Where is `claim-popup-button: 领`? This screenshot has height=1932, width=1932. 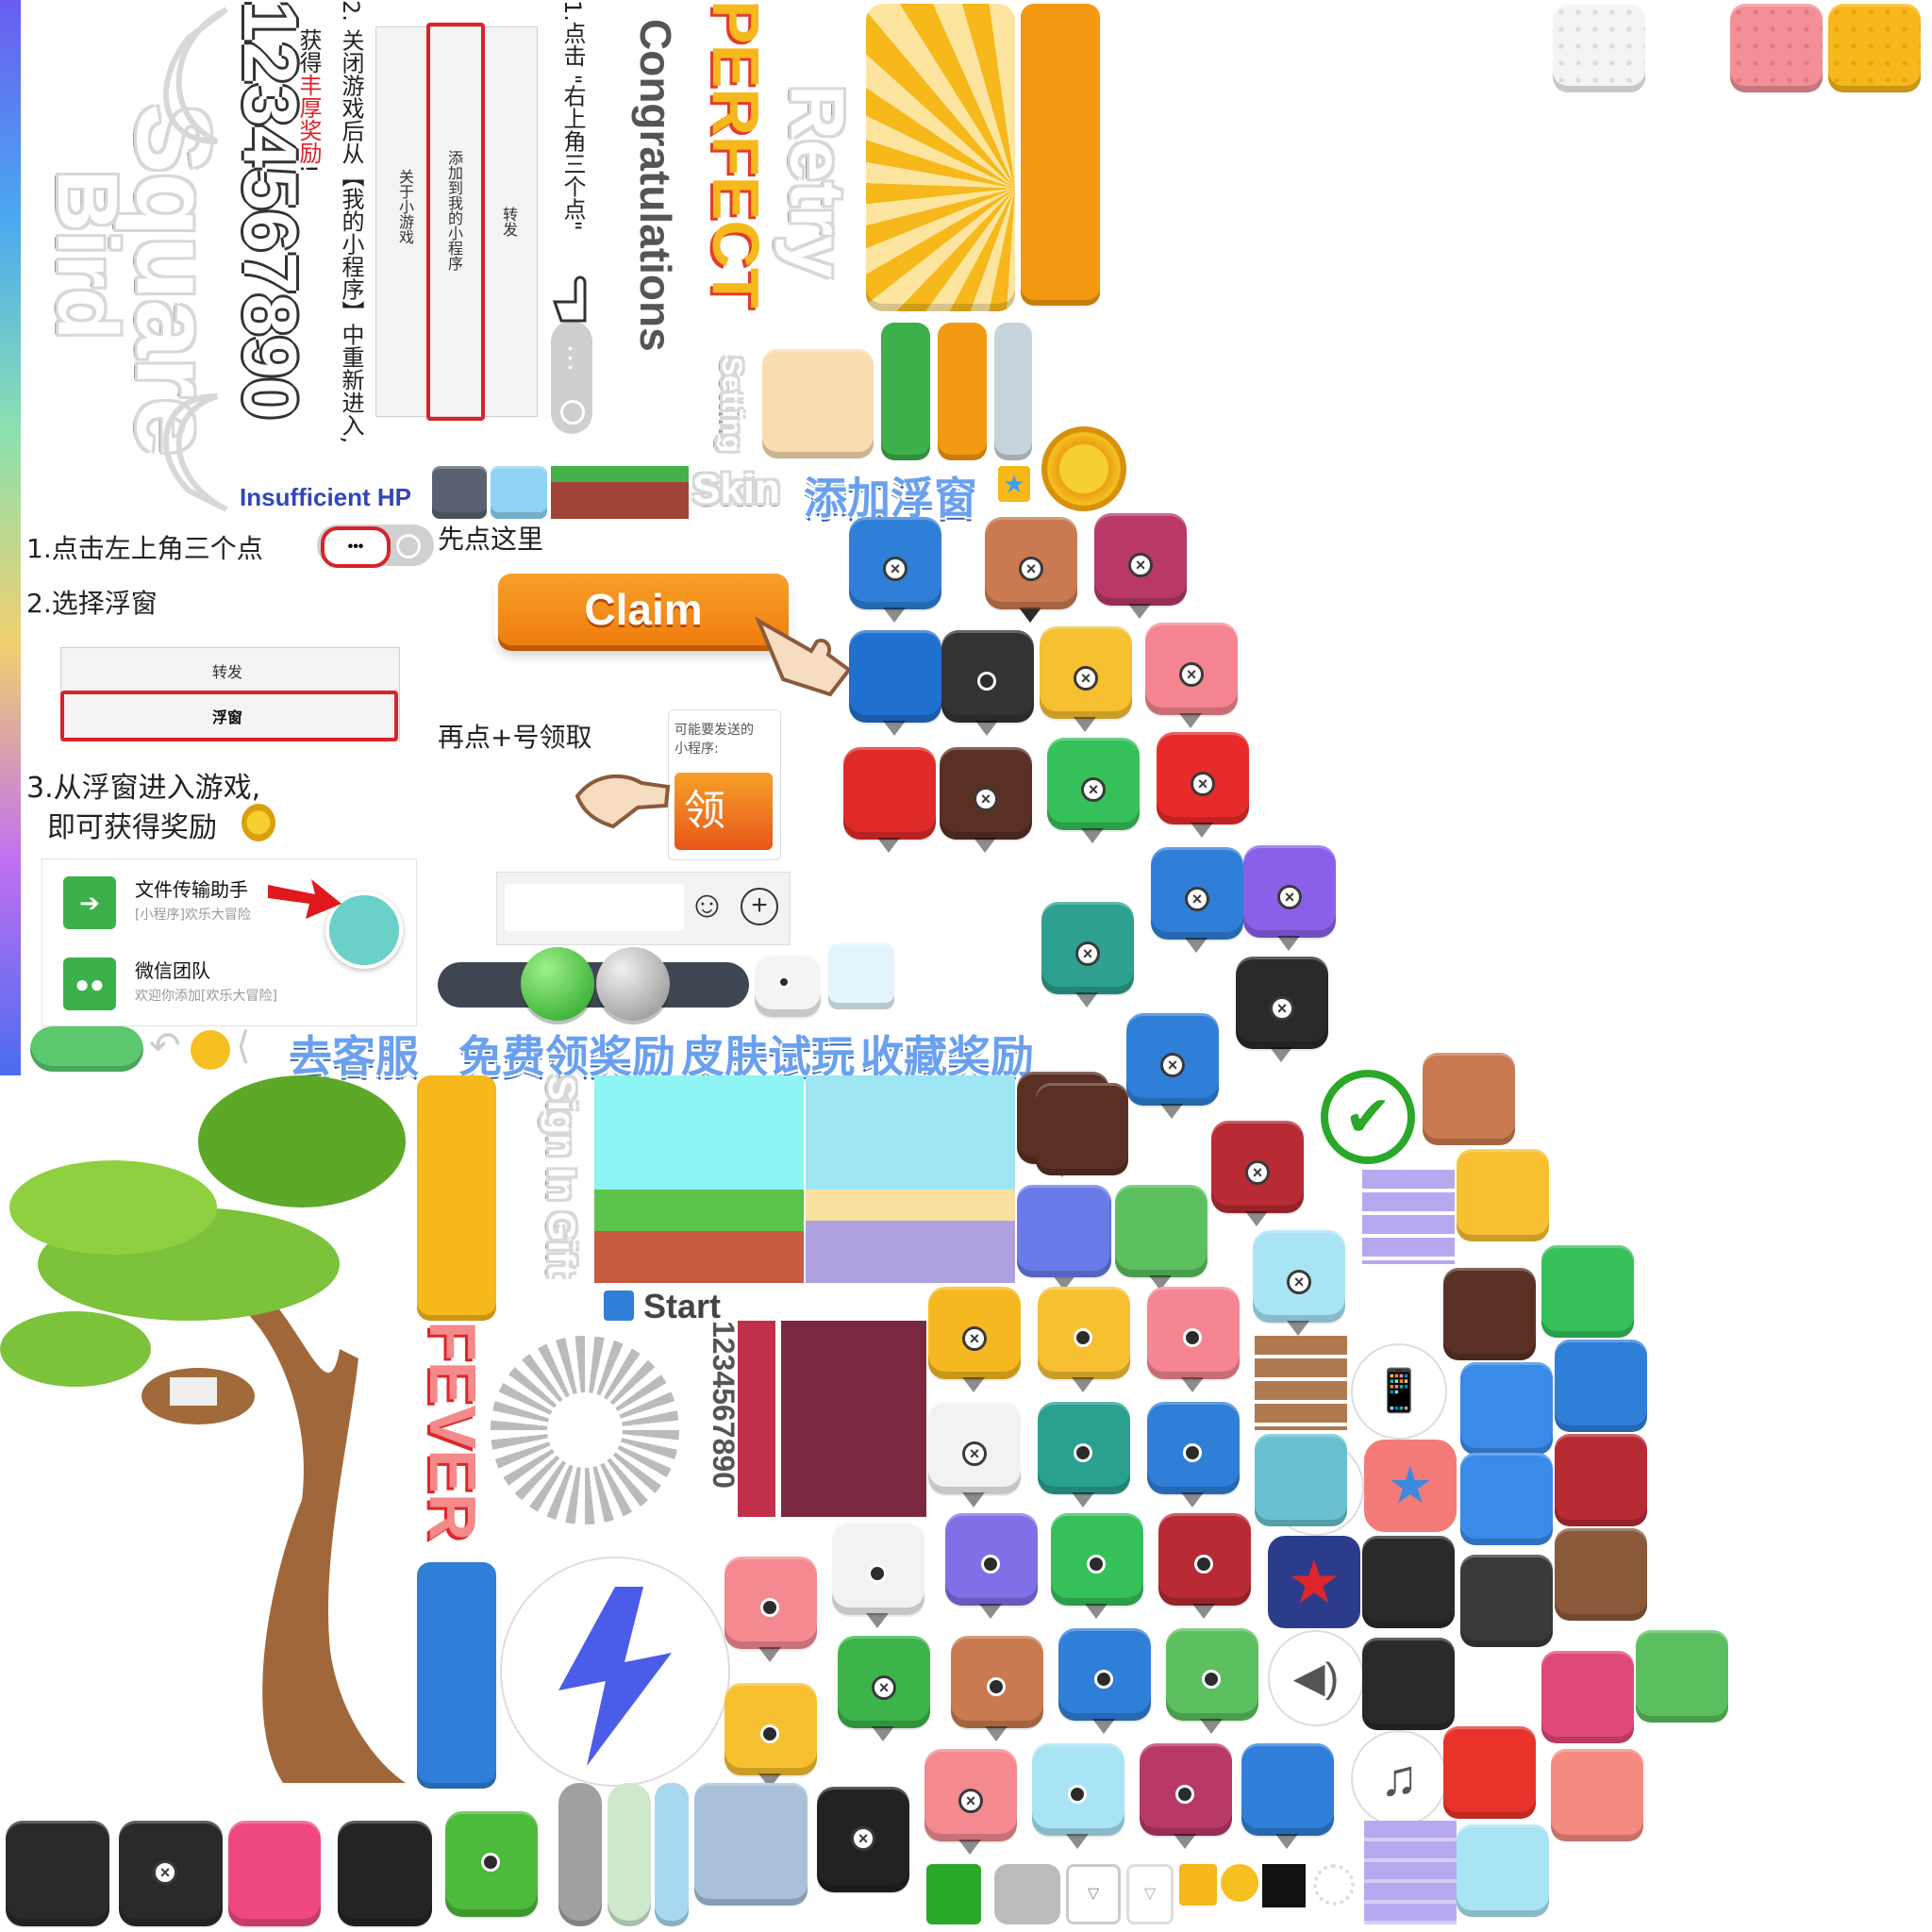
claim-popup-button: 领 is located at coordinates (724, 812).